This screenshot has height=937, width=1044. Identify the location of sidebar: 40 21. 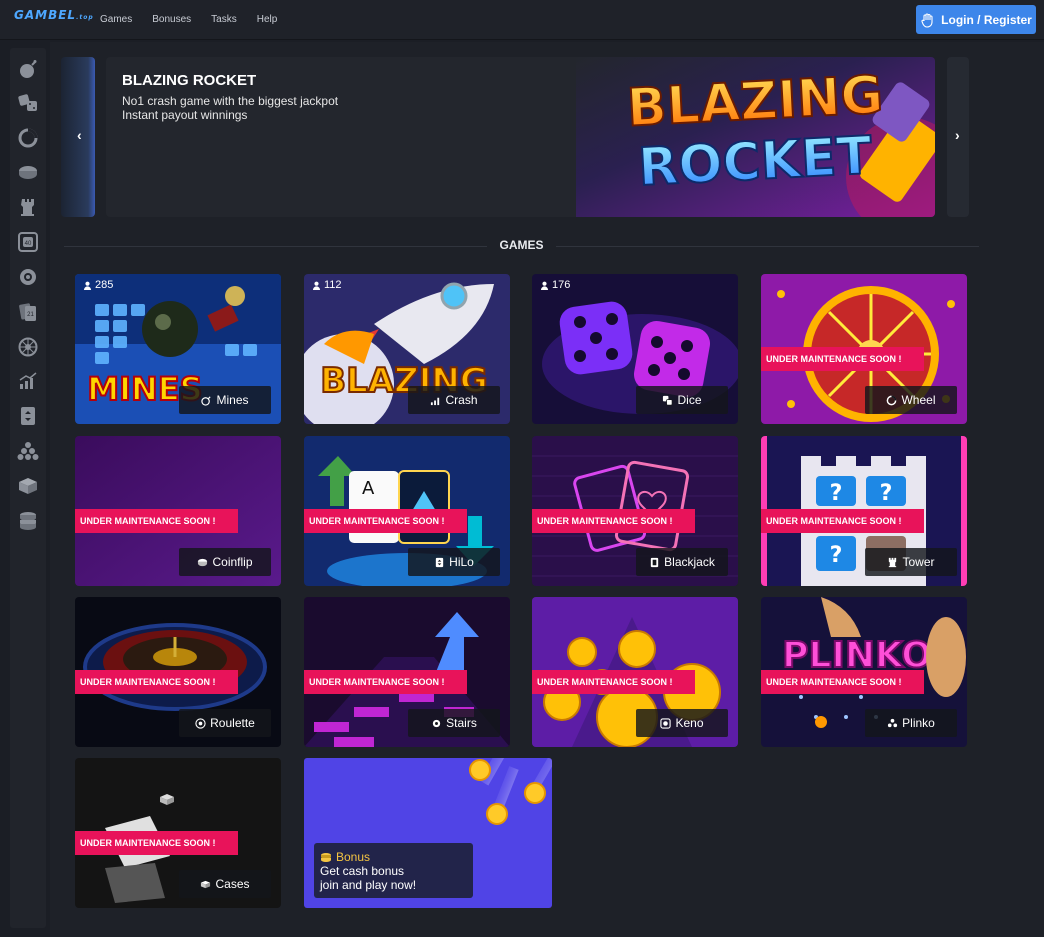
(28, 488).